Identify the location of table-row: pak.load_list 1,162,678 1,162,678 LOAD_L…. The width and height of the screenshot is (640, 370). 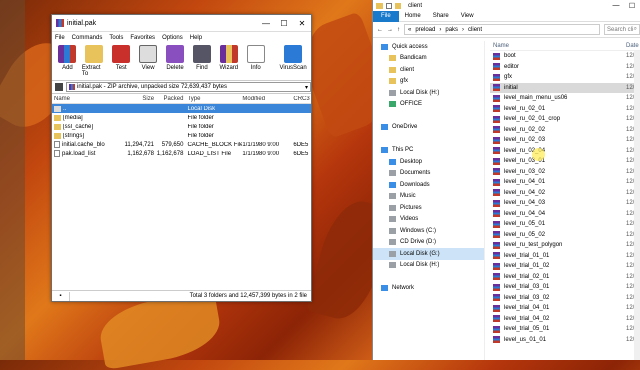
(181, 153).